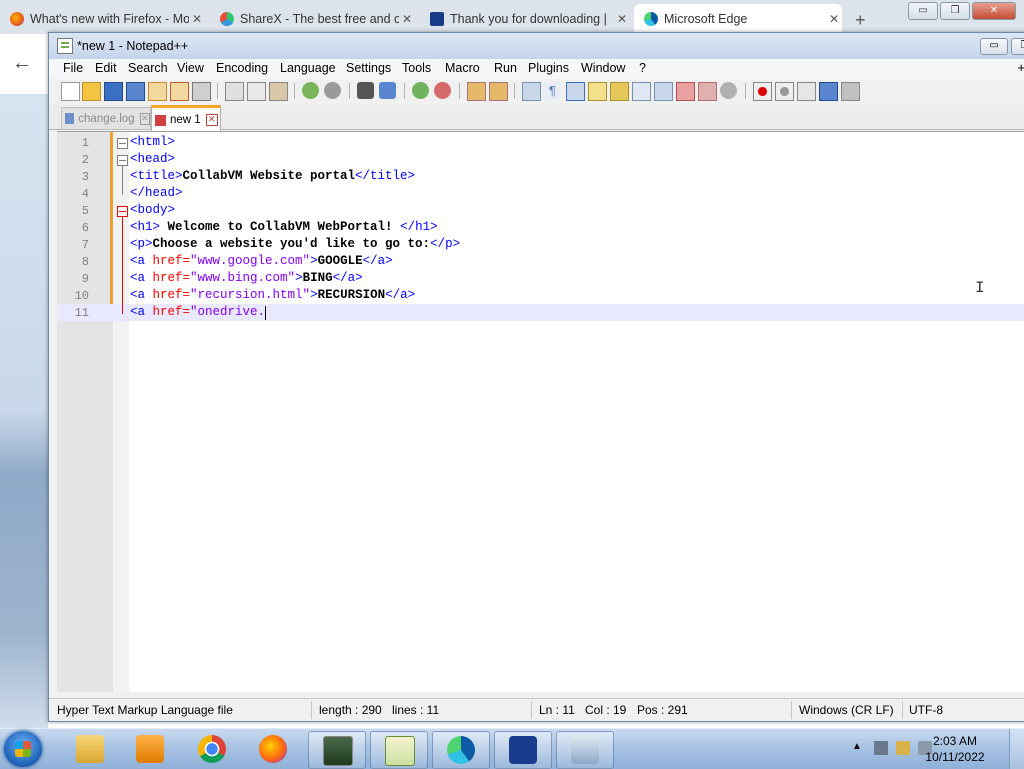  Describe the element at coordinates (278, 91) in the screenshot. I see `paste-icon` at that location.